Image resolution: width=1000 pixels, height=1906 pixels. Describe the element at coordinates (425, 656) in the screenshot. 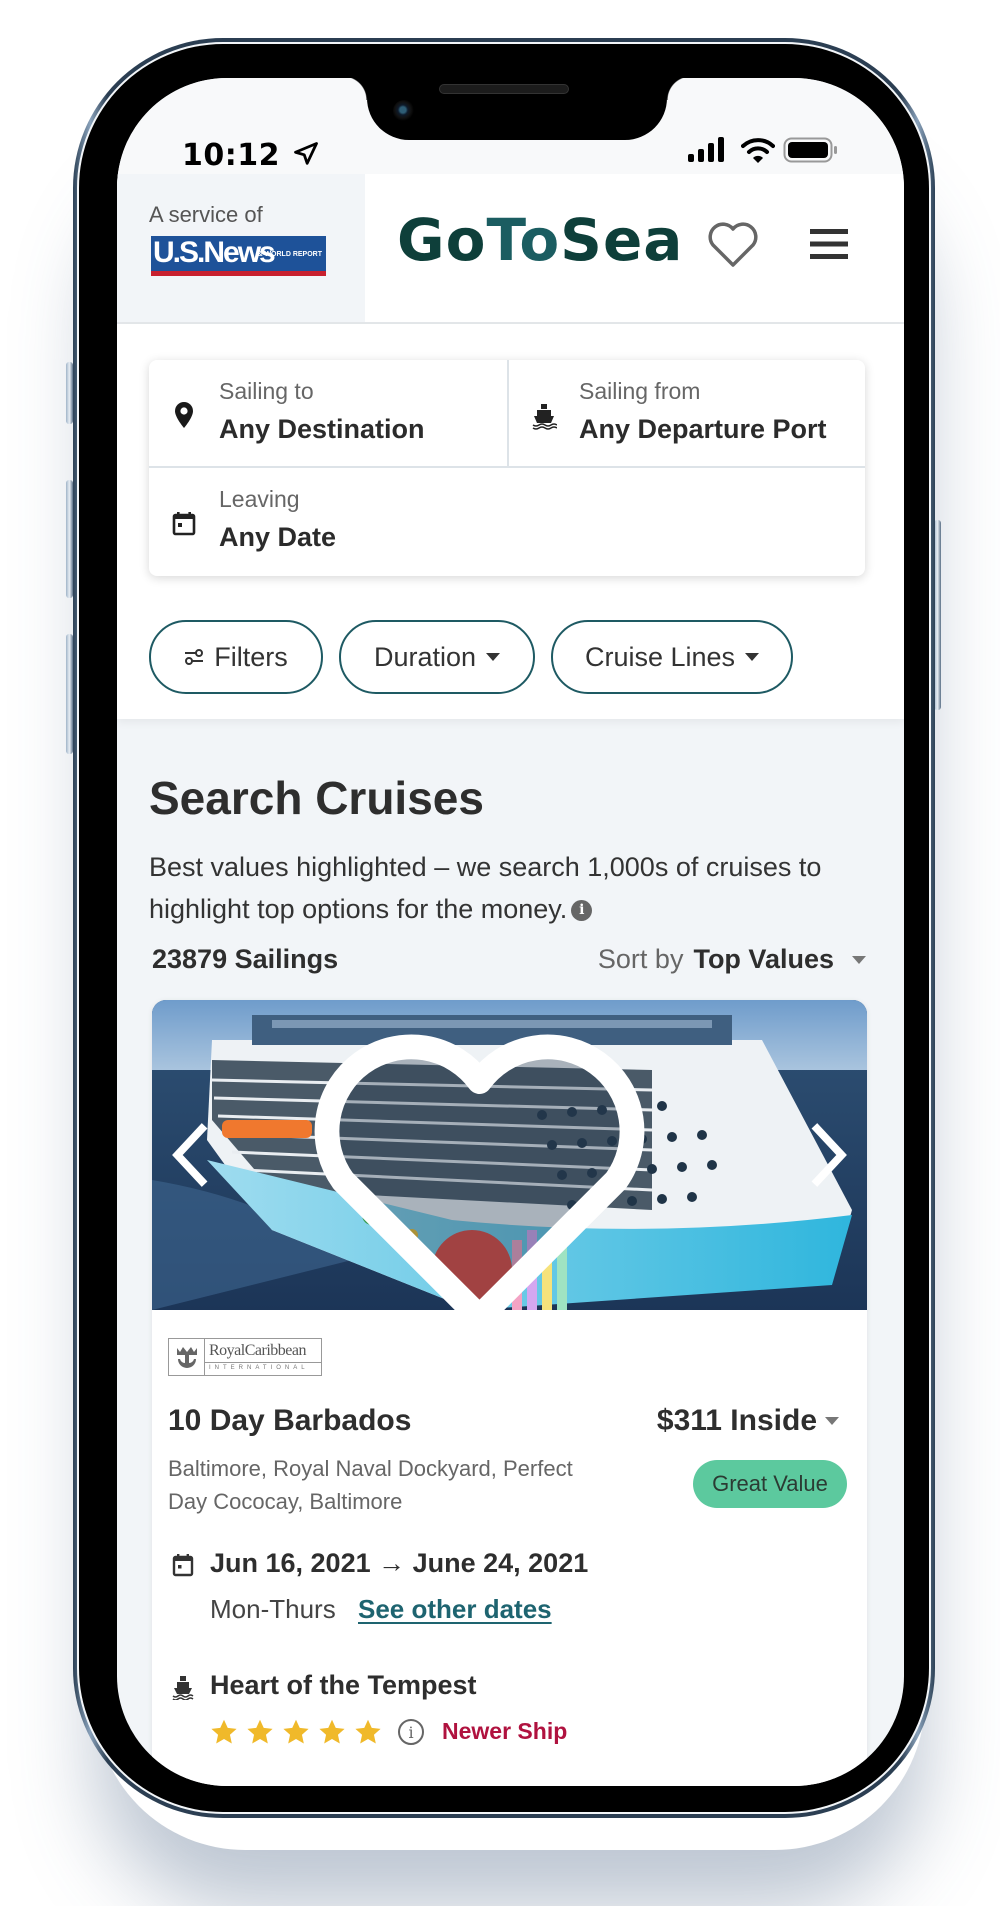

I see `duration-label: Duration` at that location.